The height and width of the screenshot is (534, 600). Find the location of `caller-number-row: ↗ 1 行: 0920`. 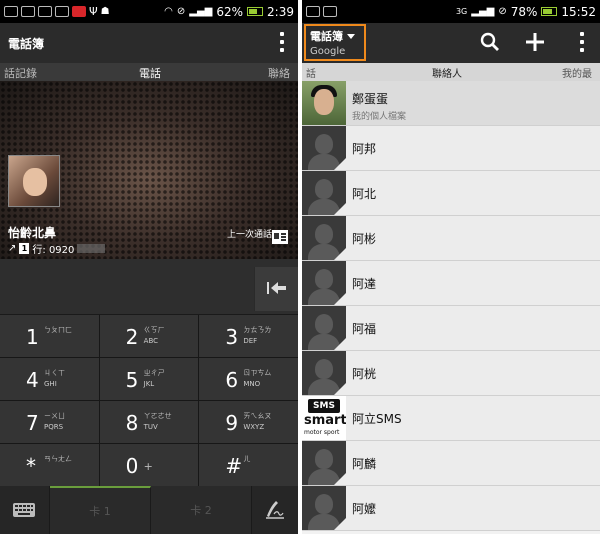

caller-number-row: ↗ 1 行: 0920 is located at coordinates (57, 248).